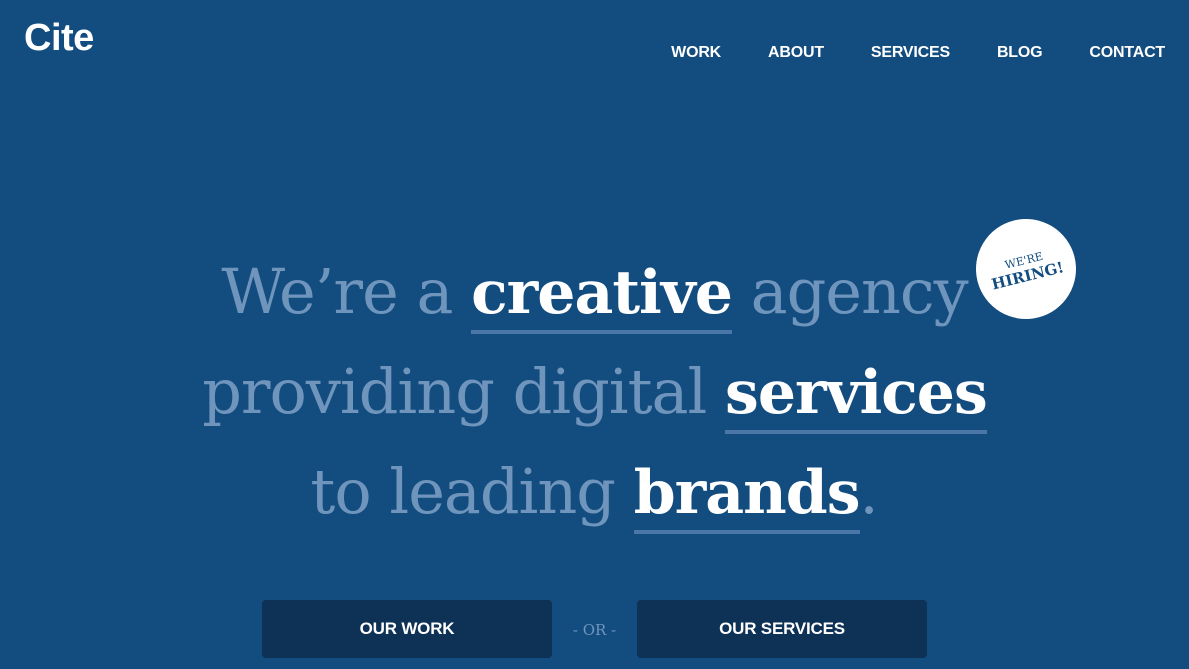 The image size is (1189, 669). What do you see at coordinates (696, 53) in the screenshot?
I see `nav-item-work: WORK` at bounding box center [696, 53].